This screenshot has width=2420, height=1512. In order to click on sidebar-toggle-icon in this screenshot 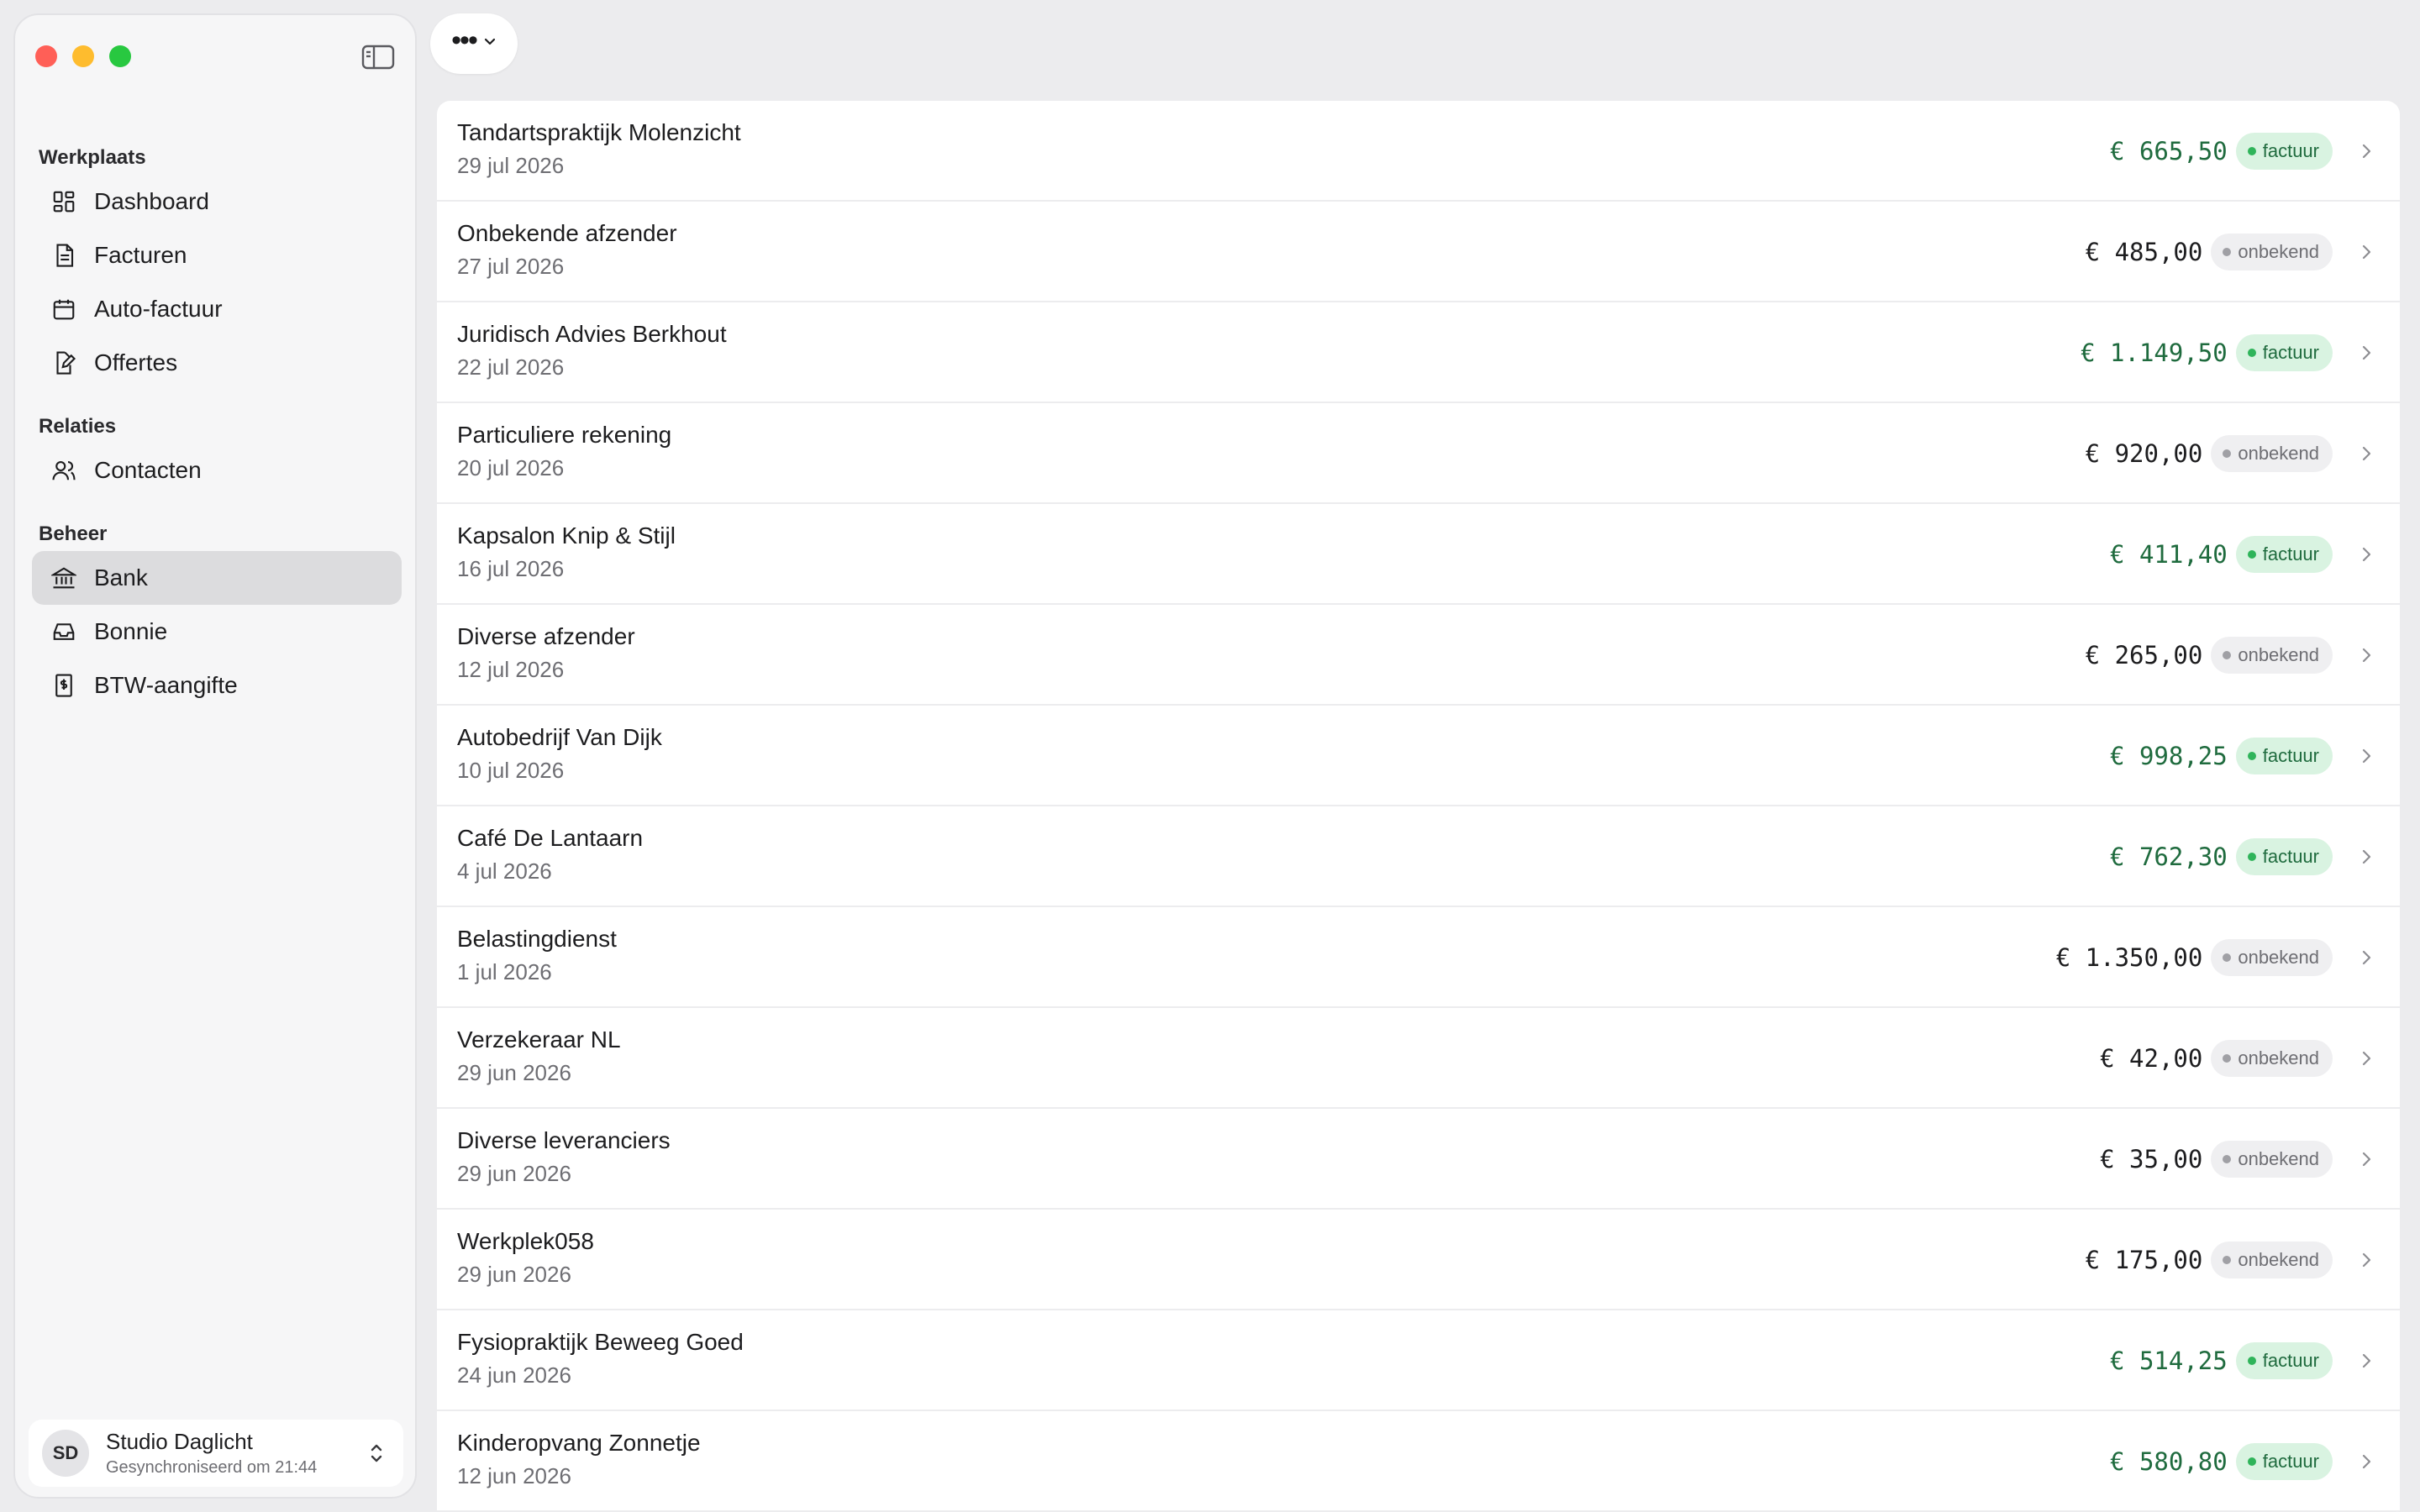, I will do `click(378, 57)`.